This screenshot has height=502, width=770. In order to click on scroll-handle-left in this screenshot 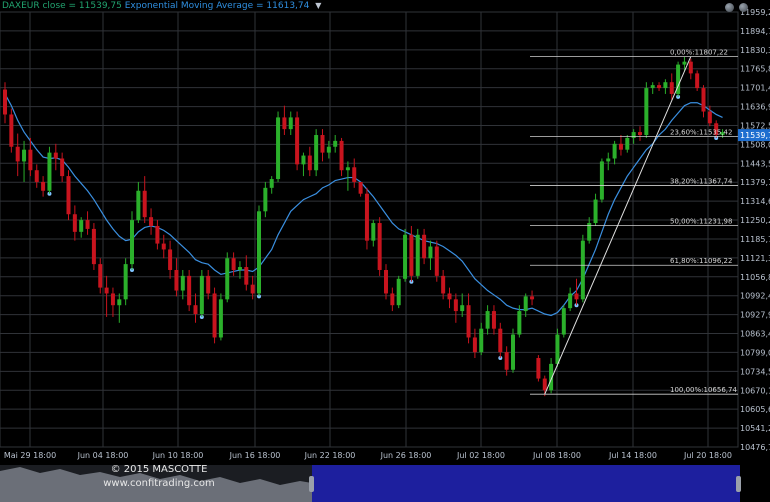, I will do `click(311, 484)`.